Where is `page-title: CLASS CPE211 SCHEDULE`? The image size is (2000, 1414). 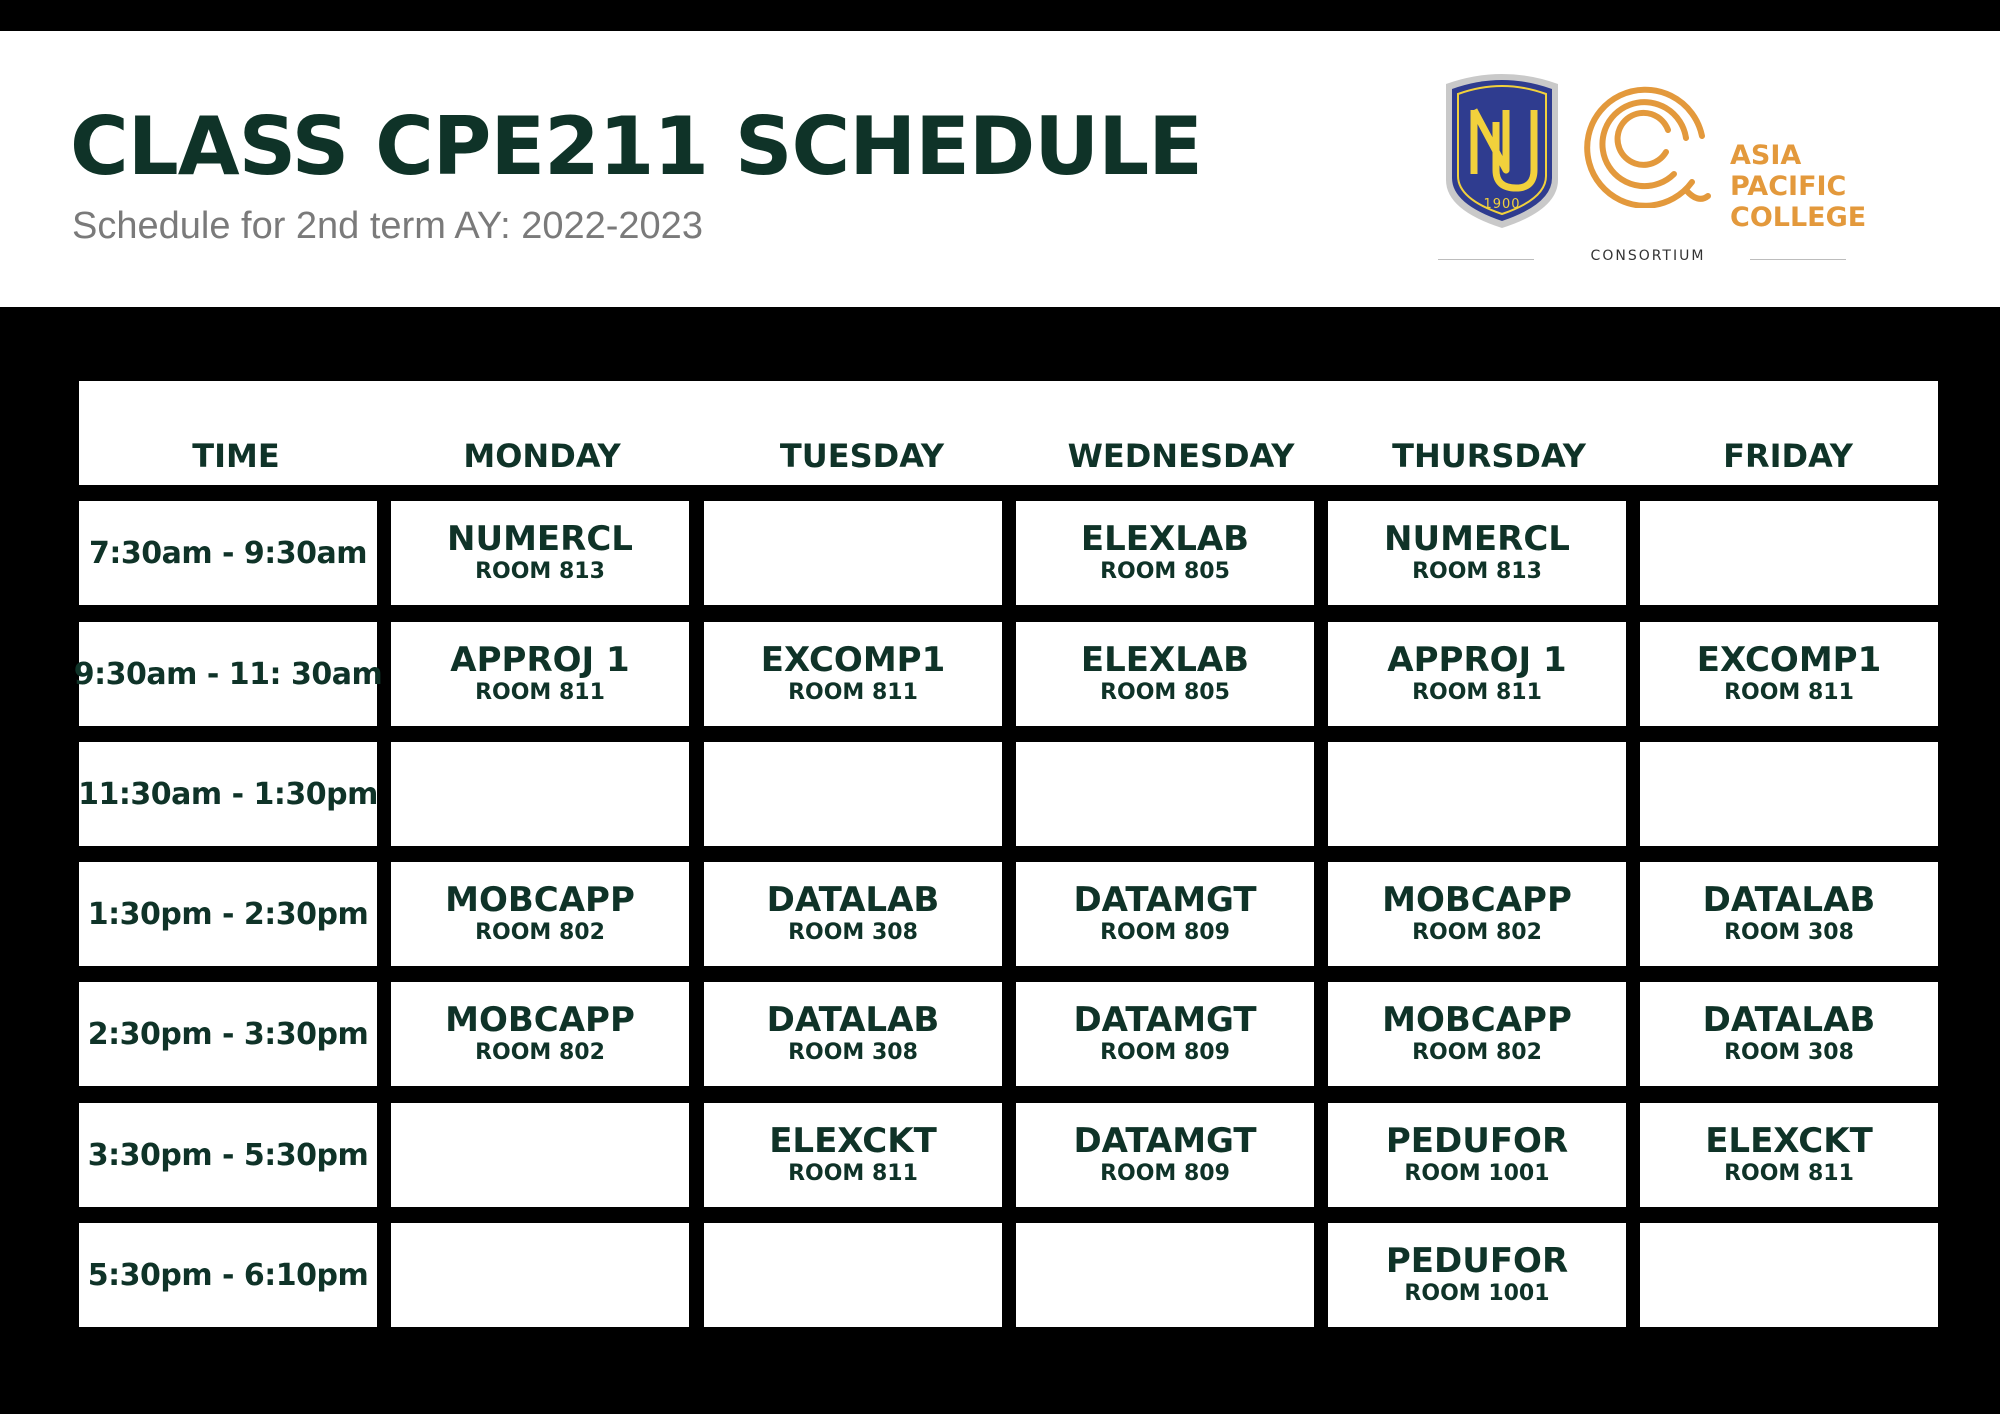 page-title: CLASS CPE211 SCHEDULE is located at coordinates (636, 146).